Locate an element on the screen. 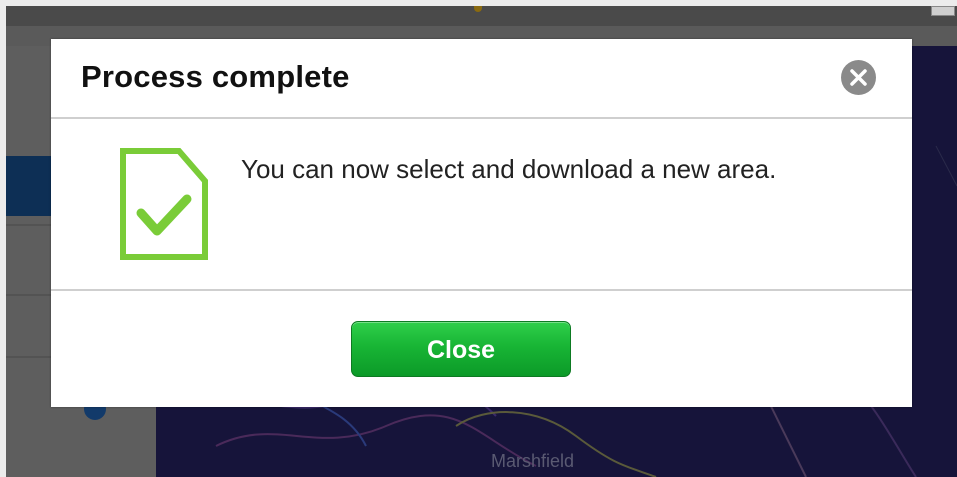 This screenshot has height=477, width=957. close-button: Close is located at coordinates (461, 349).